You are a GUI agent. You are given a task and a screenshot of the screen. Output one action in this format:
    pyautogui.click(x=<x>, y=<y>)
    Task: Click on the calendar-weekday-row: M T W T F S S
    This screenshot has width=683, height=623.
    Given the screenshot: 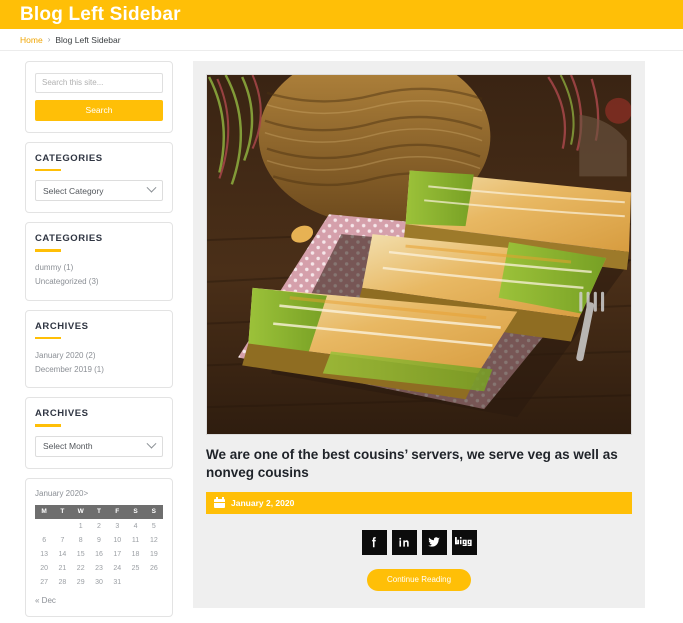 What is the action you would take?
    pyautogui.click(x=99, y=511)
    